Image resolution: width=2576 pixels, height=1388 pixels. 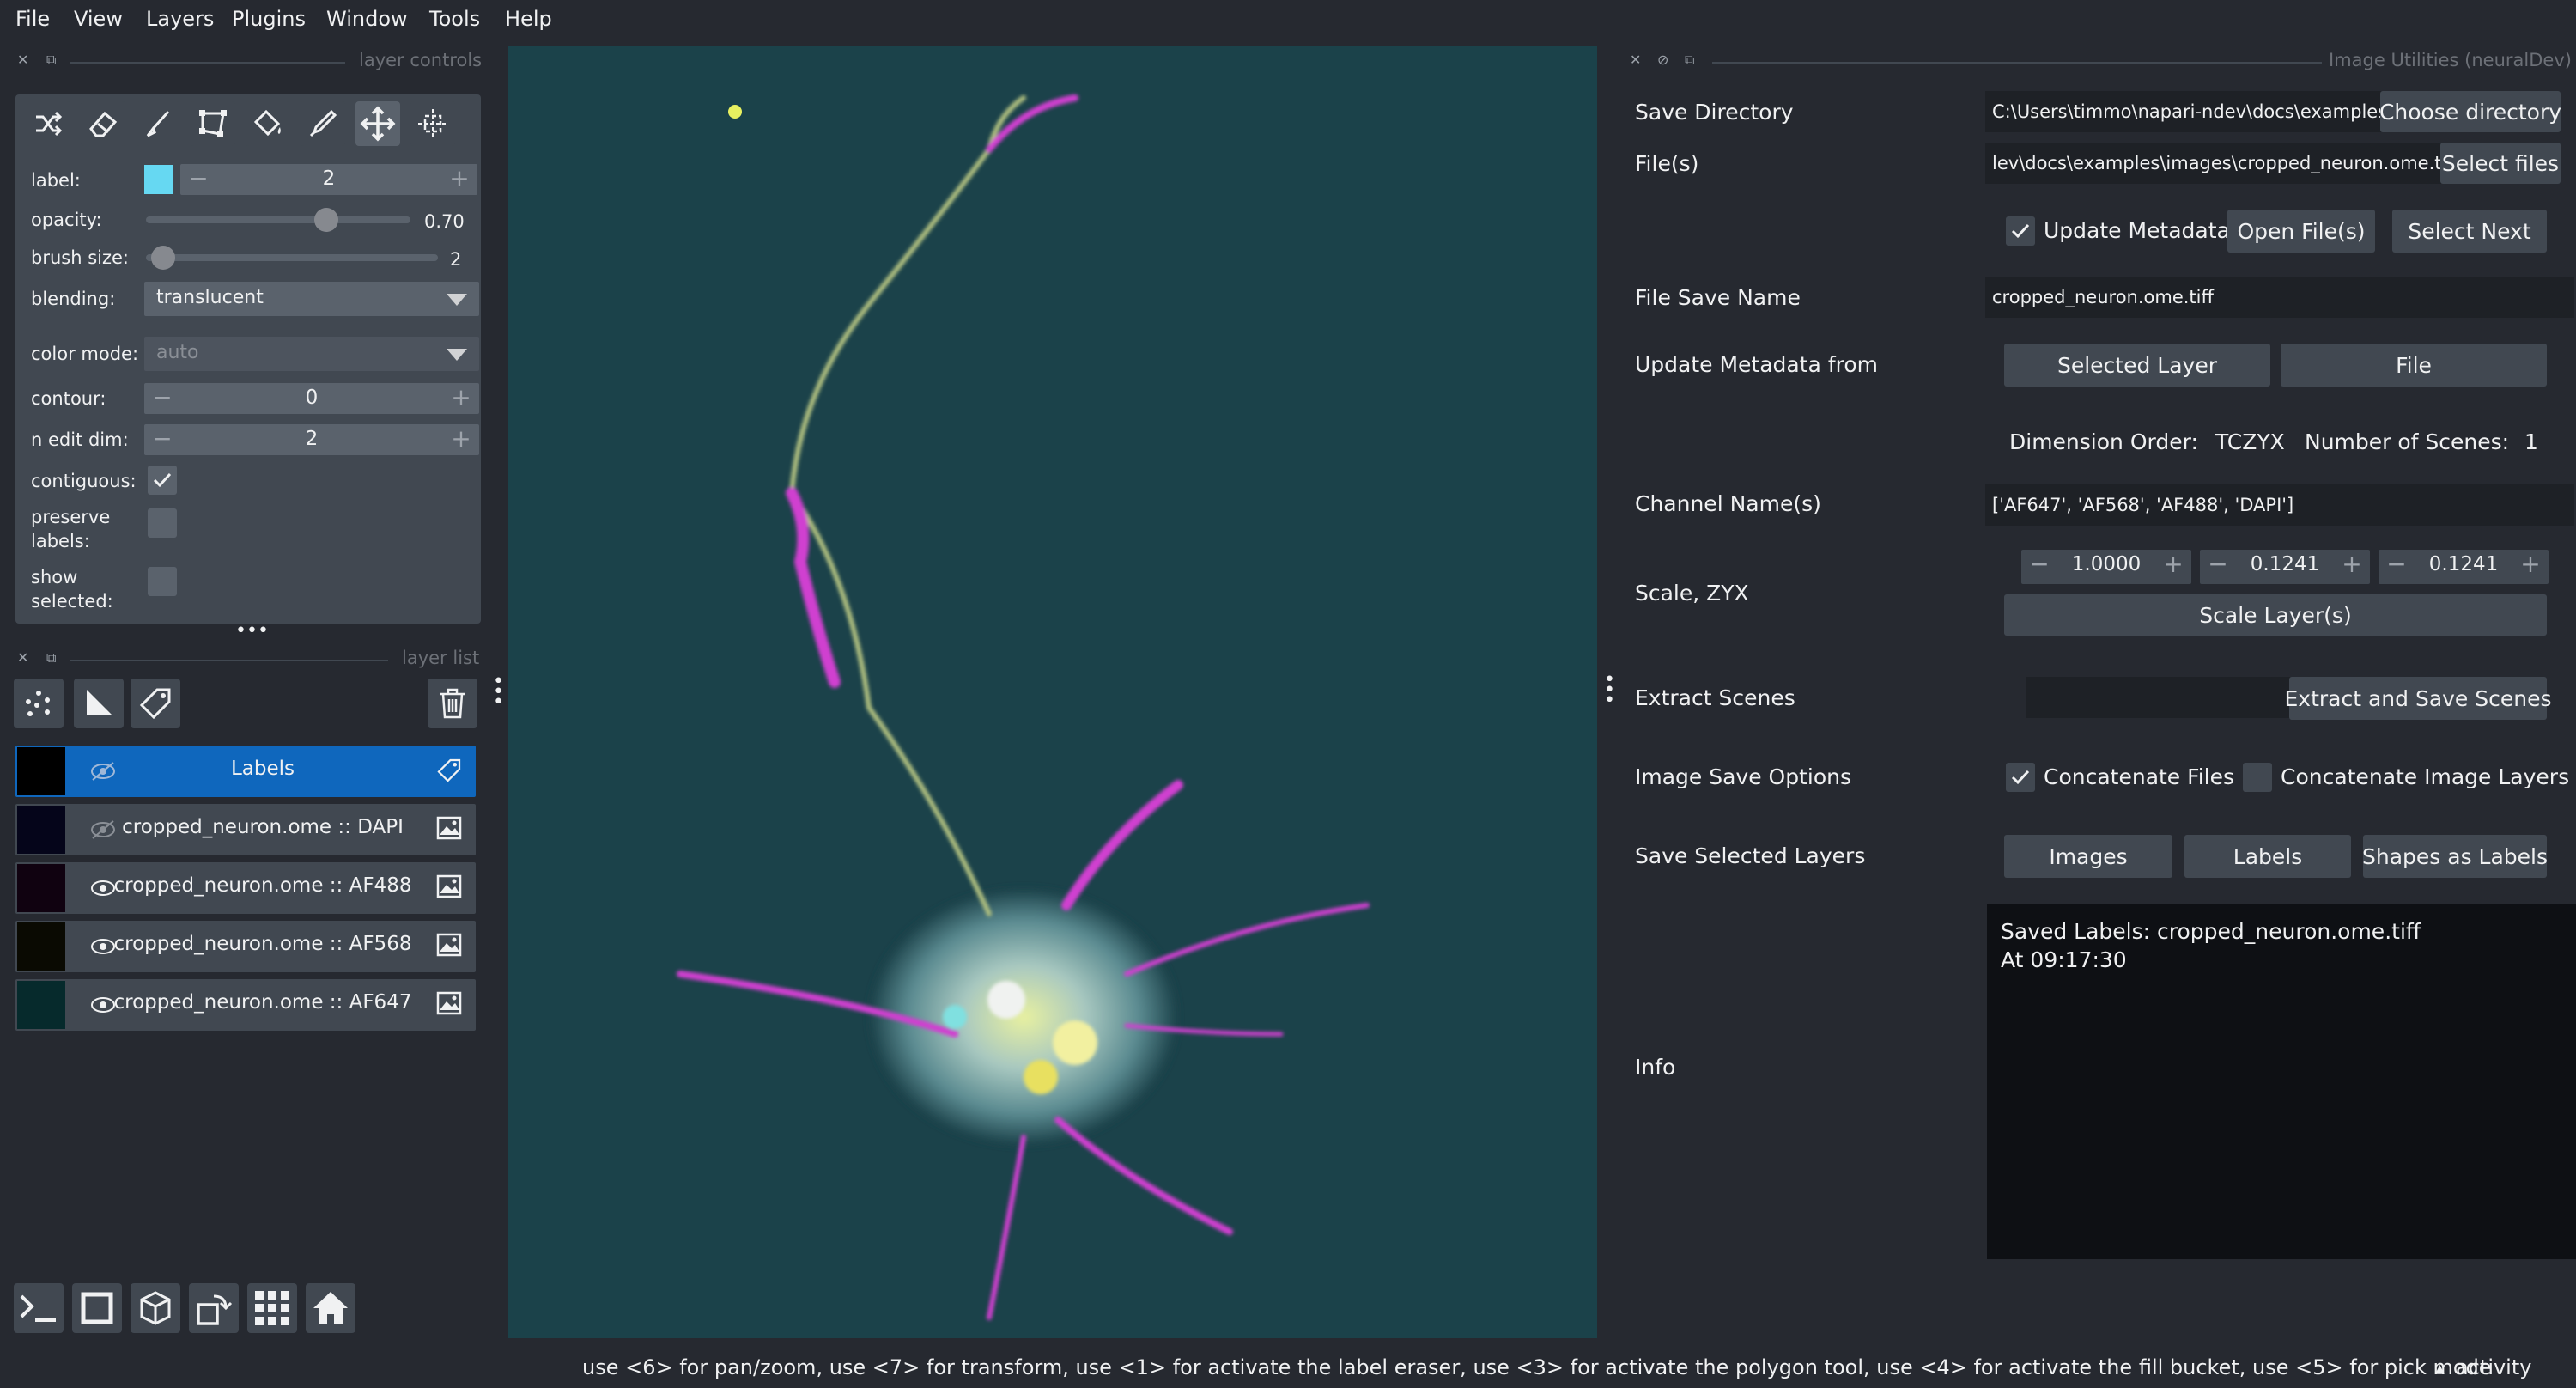 What do you see at coordinates (159, 179) in the screenshot?
I see `label-color-swatch` at bounding box center [159, 179].